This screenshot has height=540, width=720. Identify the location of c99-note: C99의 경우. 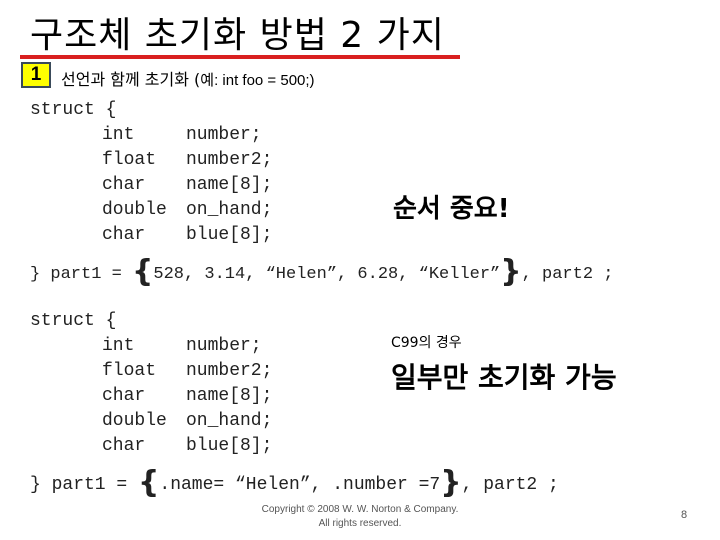
(426, 343).